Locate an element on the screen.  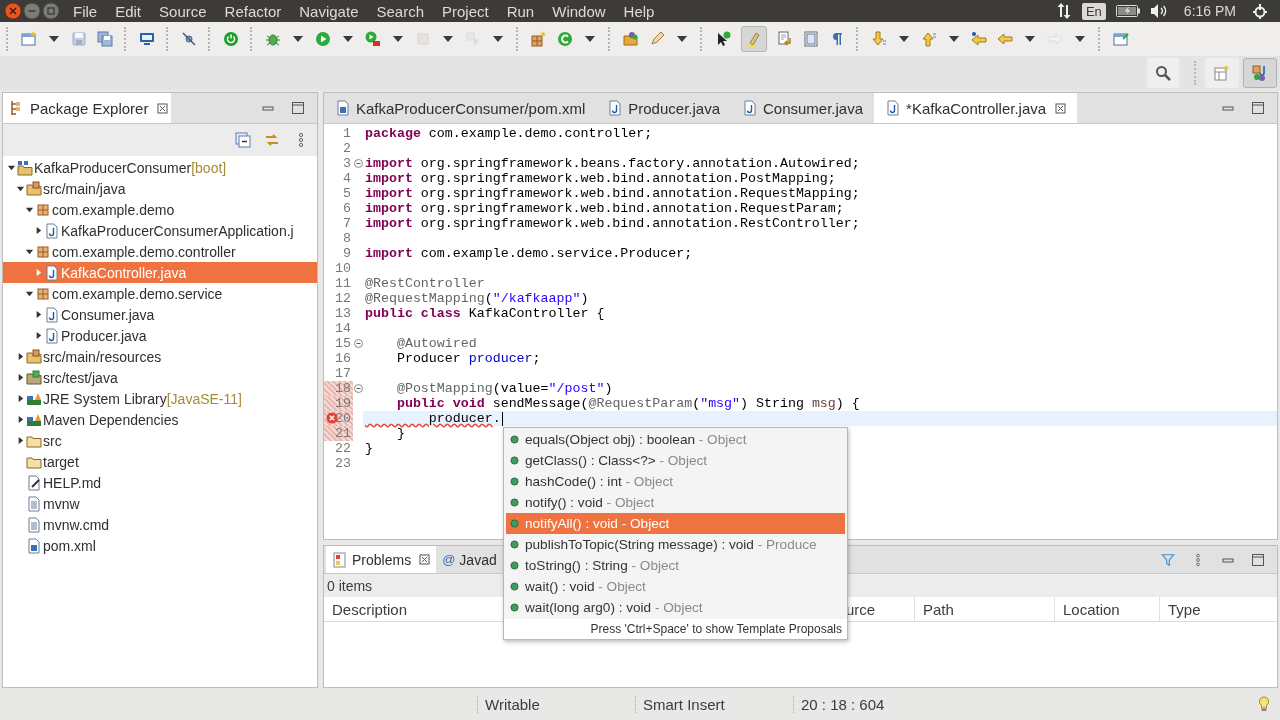
completion-item: notify() : void - Object is located at coordinates (675, 502).